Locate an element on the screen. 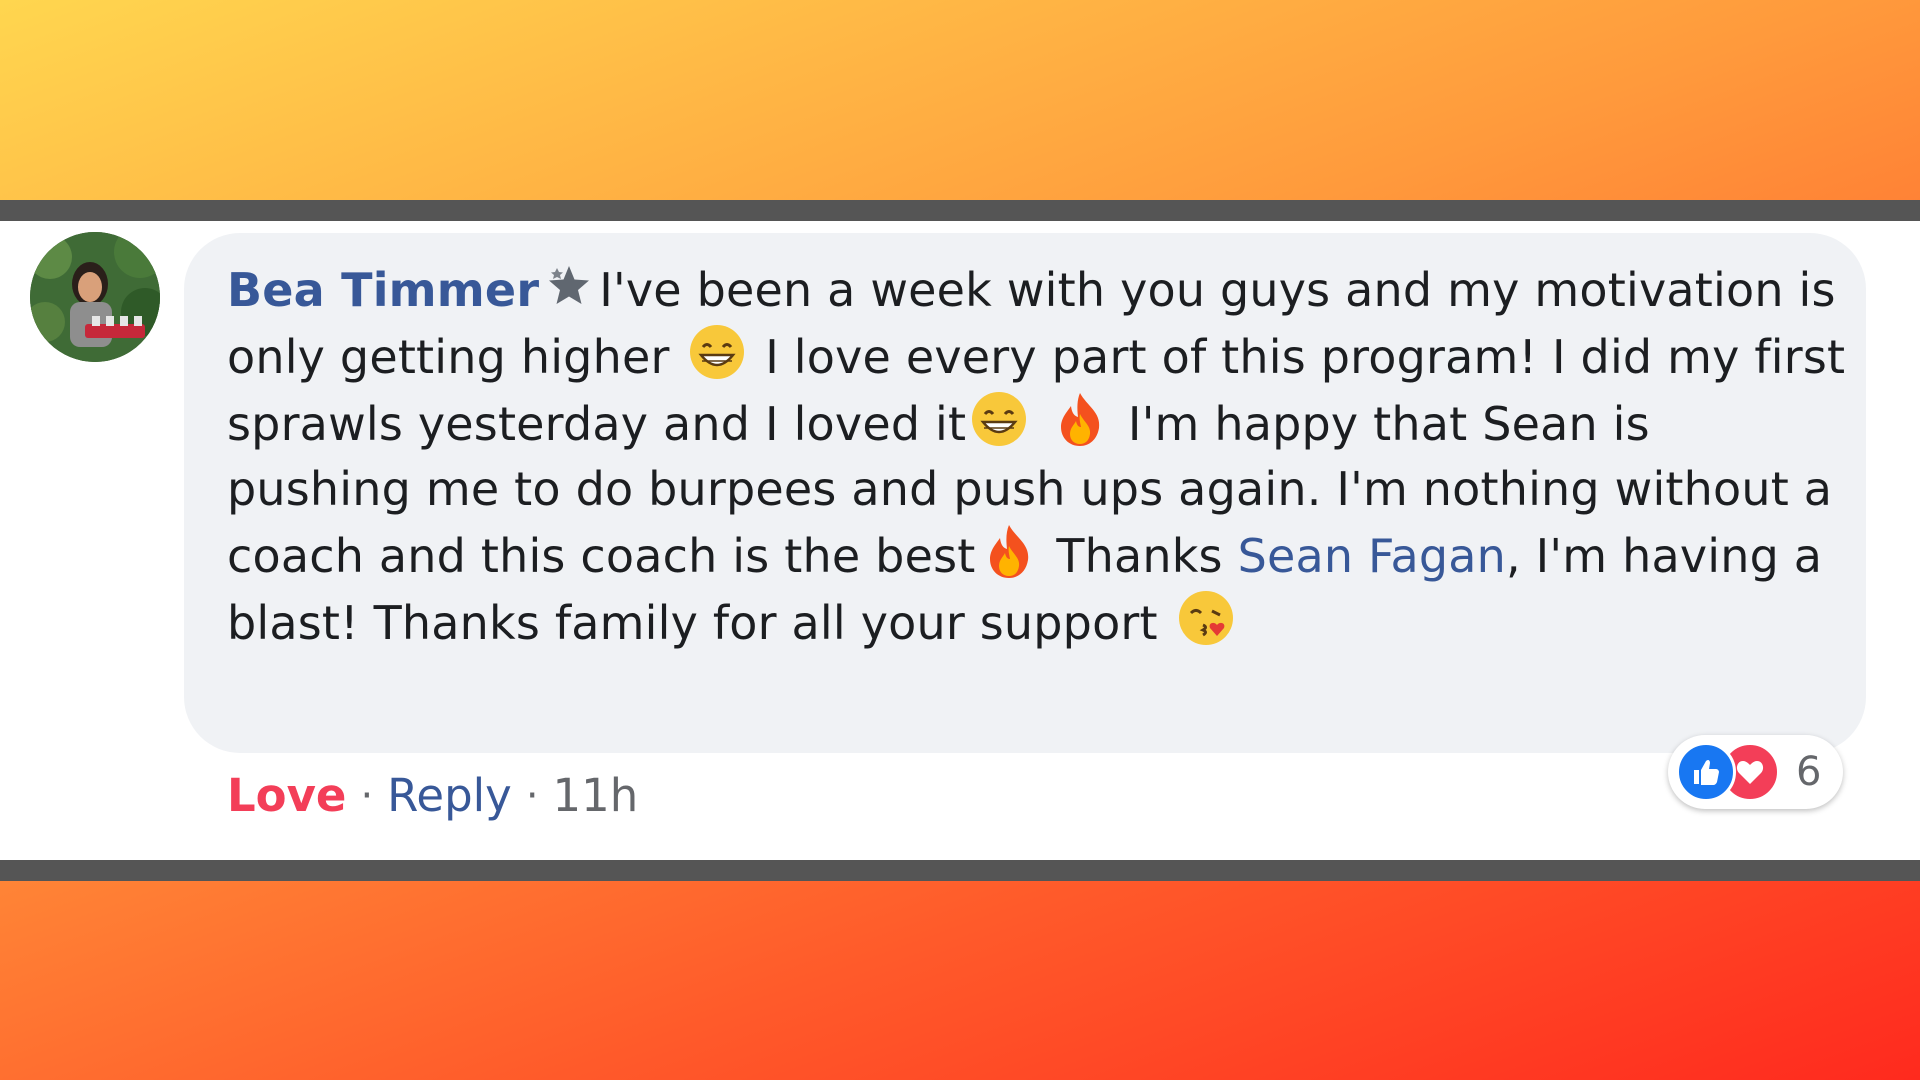  timestamp: 11h is located at coordinates (596, 795).